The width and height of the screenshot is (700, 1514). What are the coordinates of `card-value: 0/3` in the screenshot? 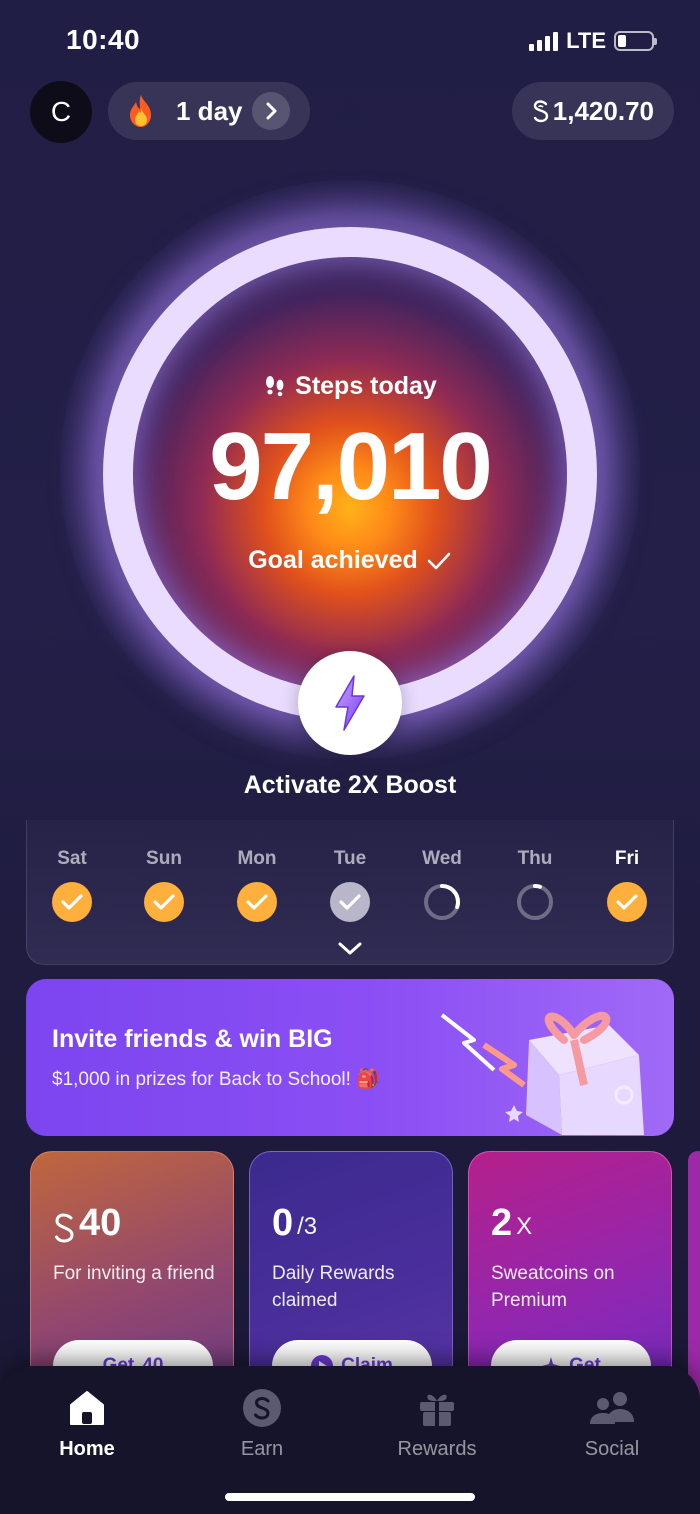 It's located at (294, 1223).